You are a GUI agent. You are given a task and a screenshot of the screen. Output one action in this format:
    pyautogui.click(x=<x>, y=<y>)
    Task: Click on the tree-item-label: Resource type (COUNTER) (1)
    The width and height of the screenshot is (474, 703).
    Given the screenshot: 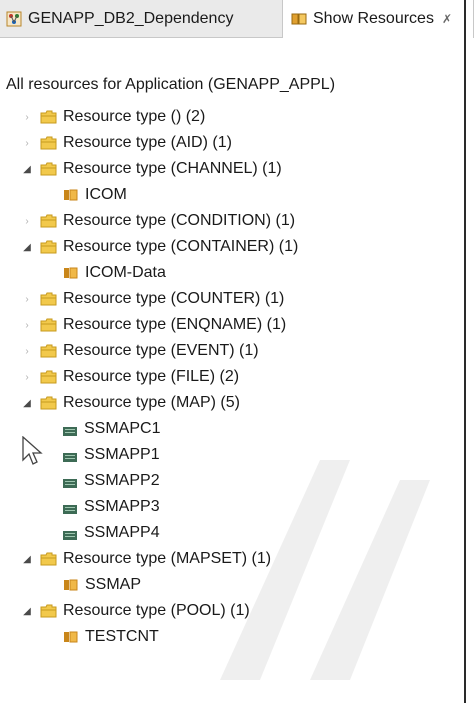 What is the action you would take?
    pyautogui.click(x=174, y=298)
    